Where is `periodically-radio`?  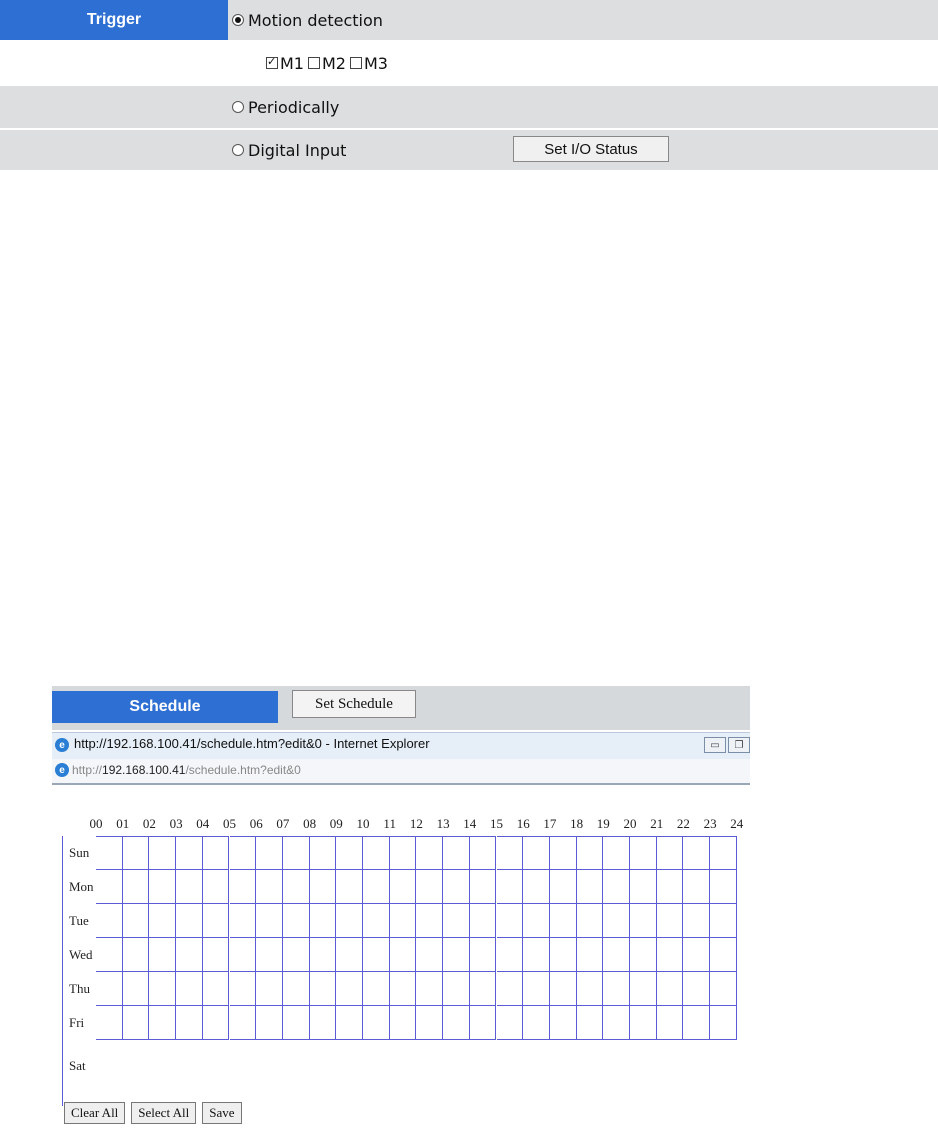
periodically-radio is located at coordinates (238, 107).